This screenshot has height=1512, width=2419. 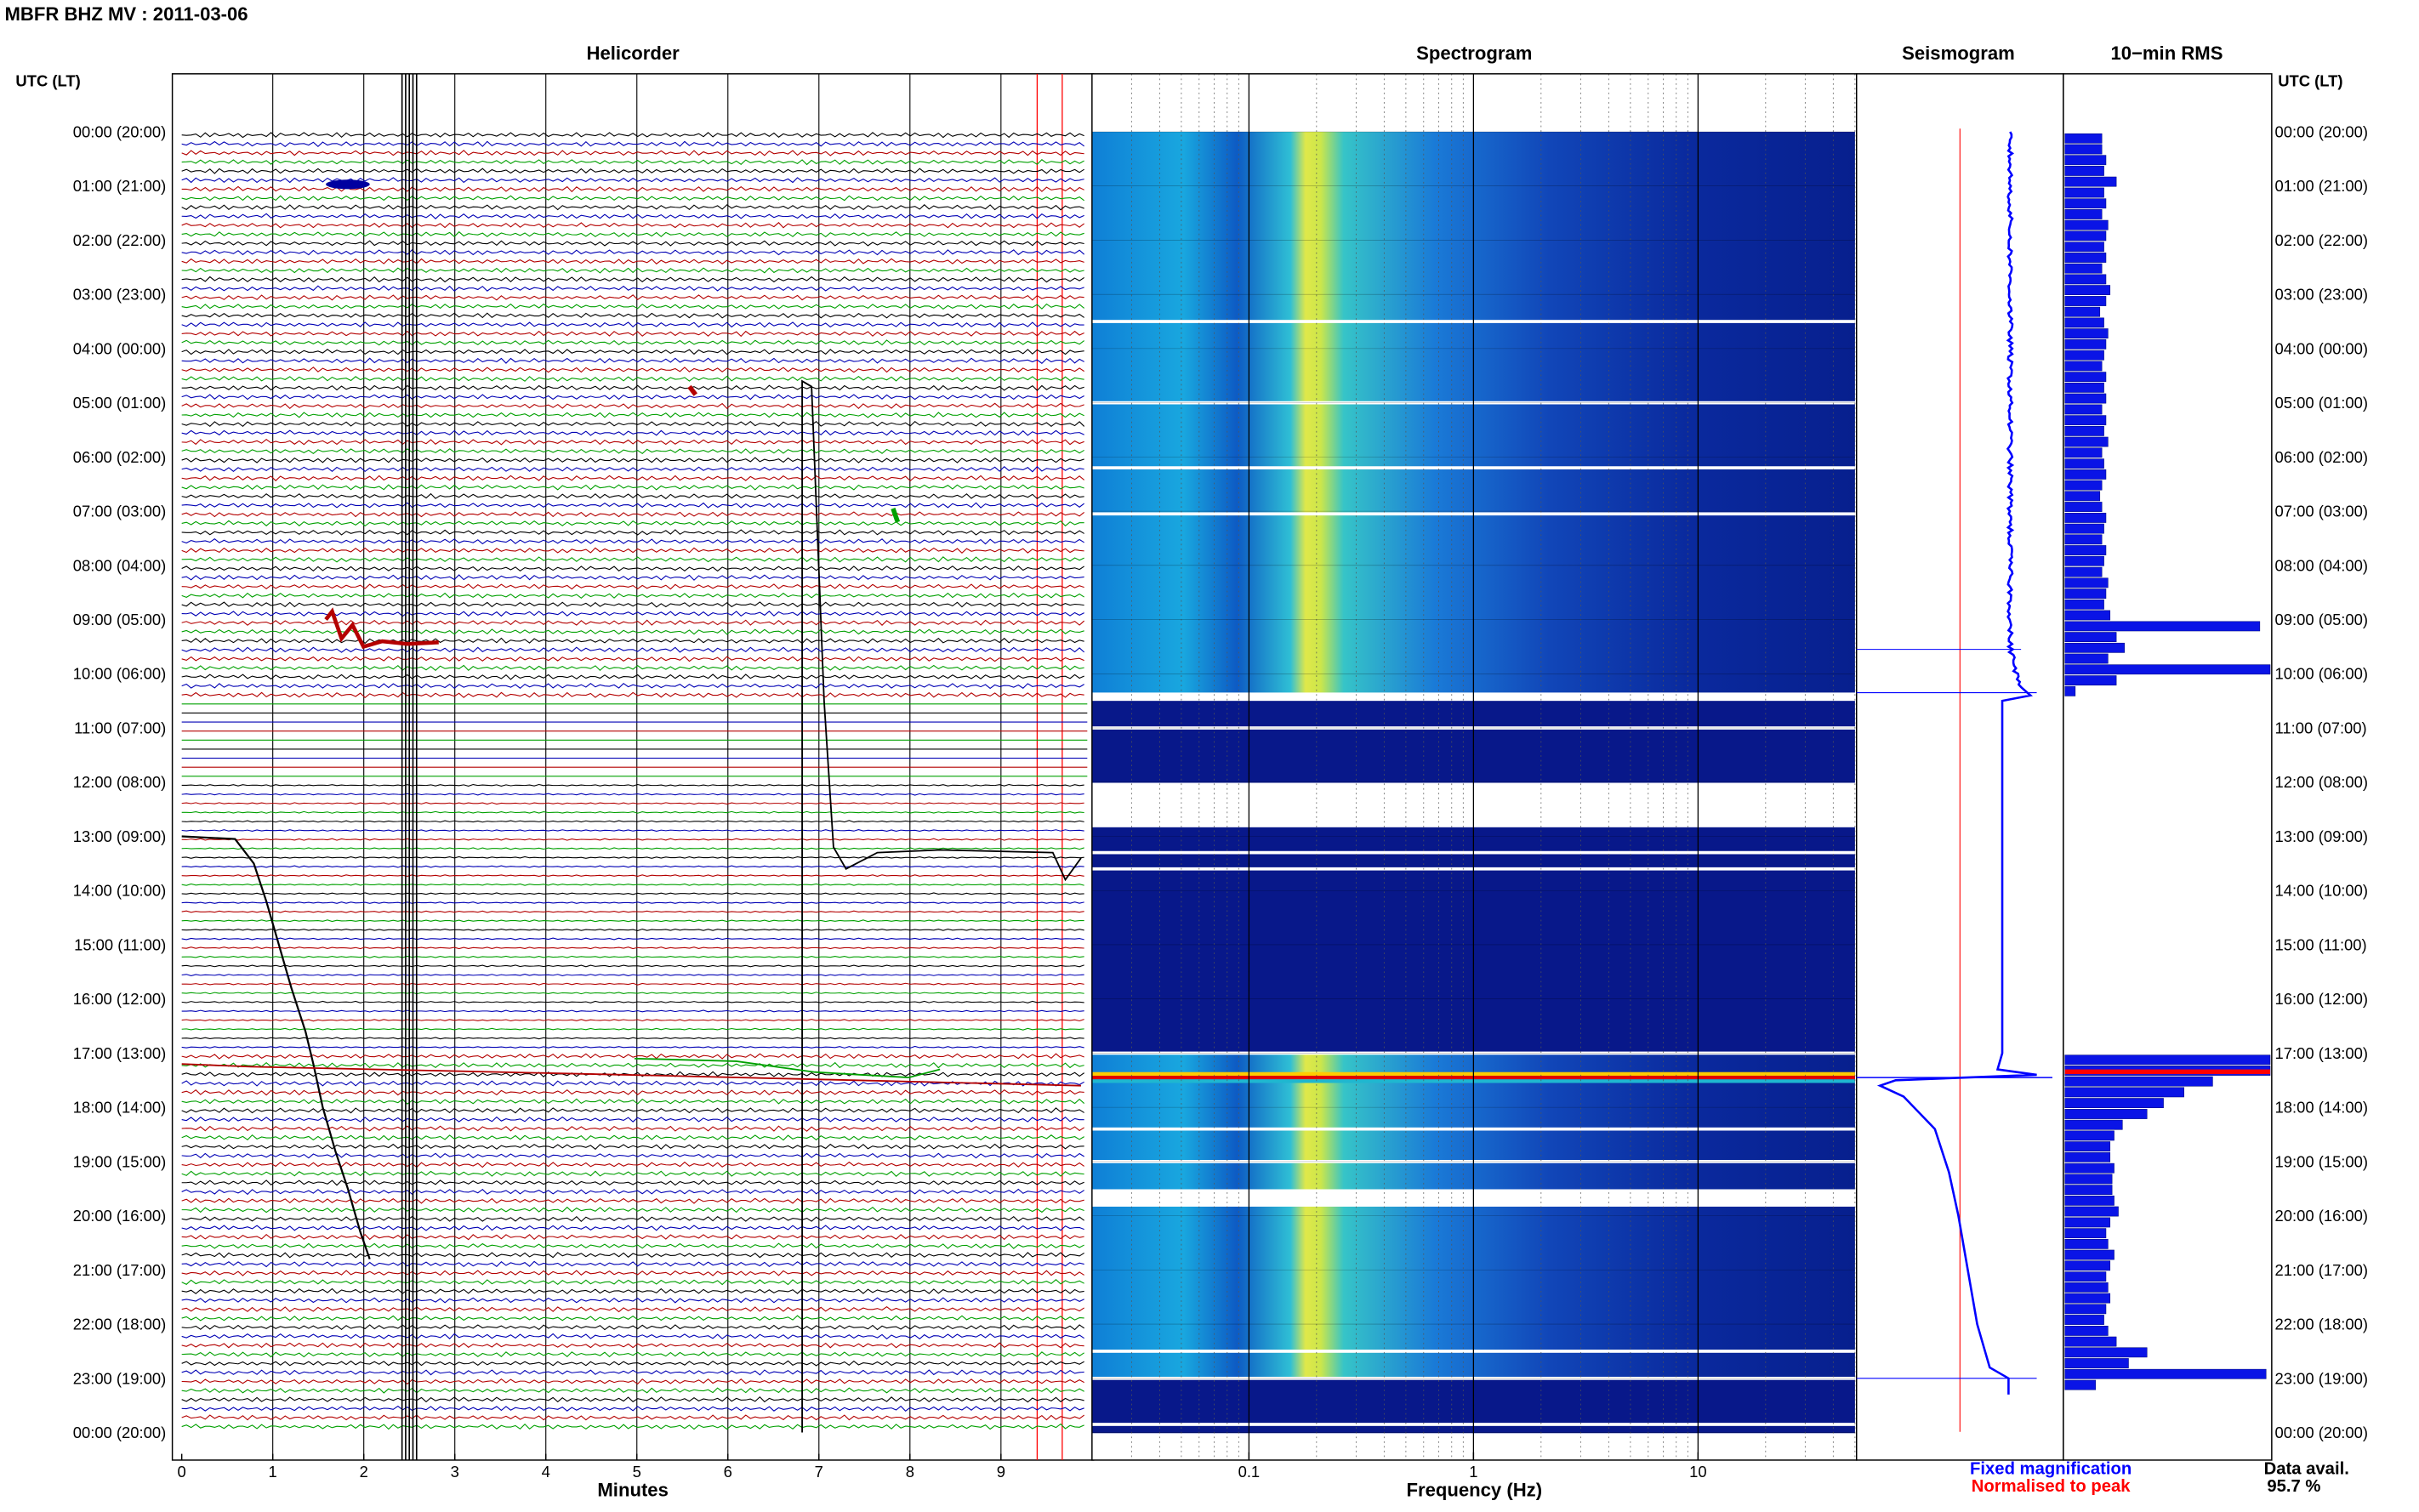 What do you see at coordinates (120, 403) in the screenshot?
I see `time-tick-left: 05:00 (01:00)` at bounding box center [120, 403].